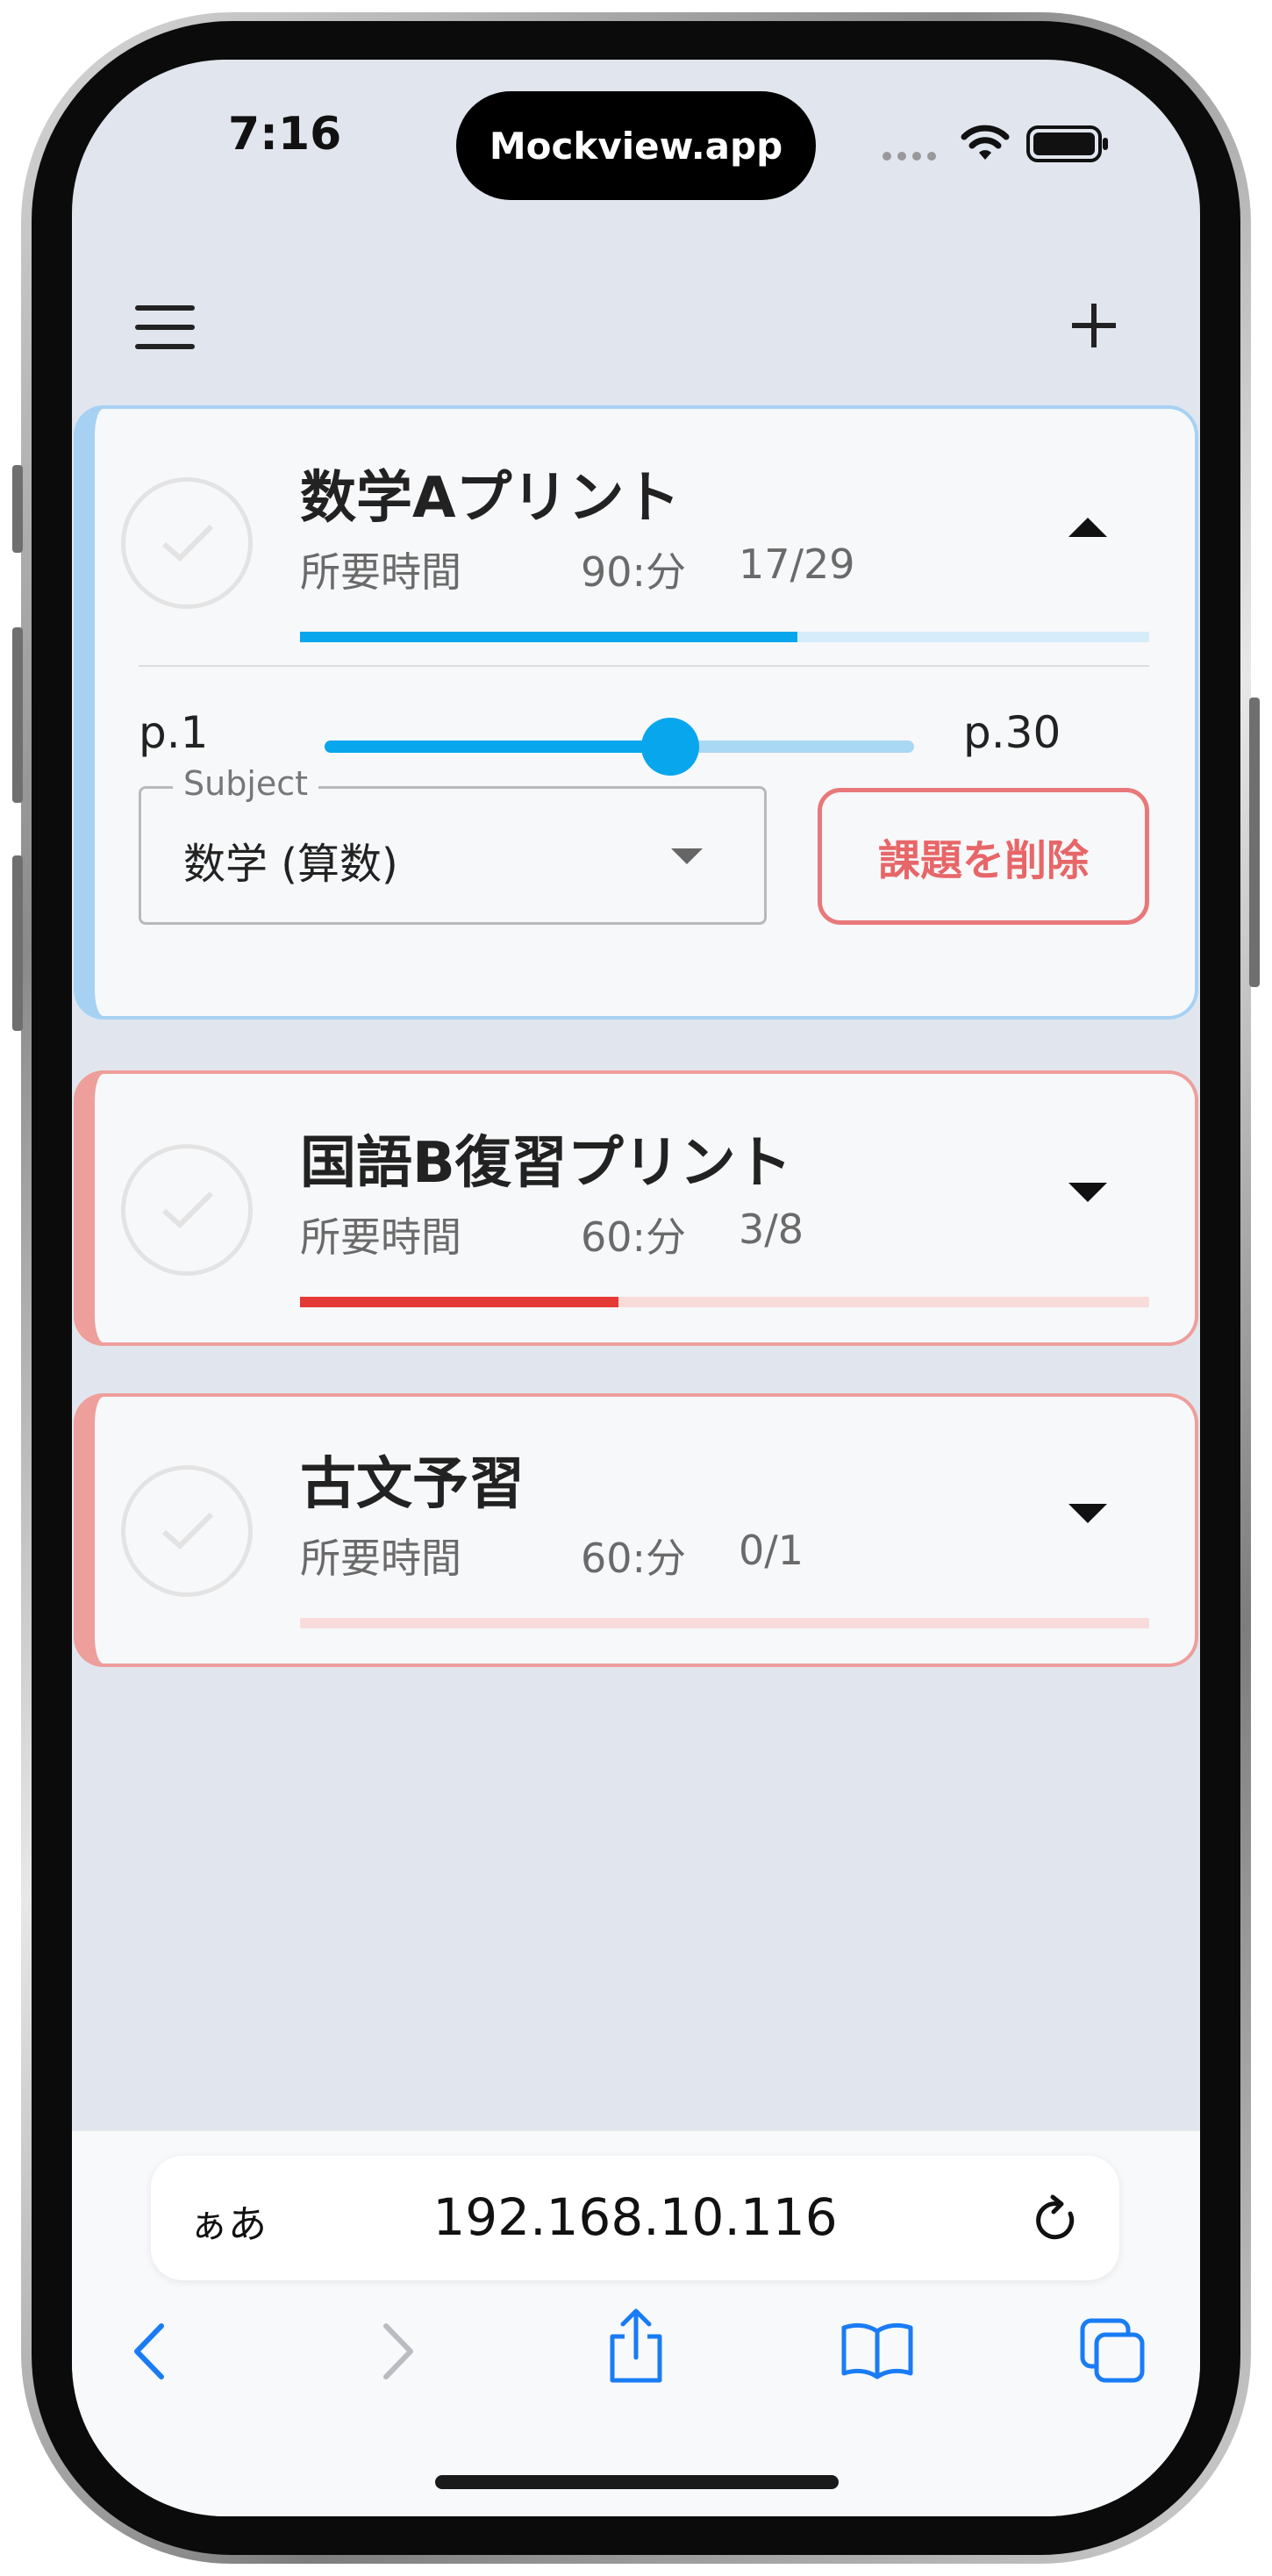 The height and width of the screenshot is (2576, 1272). Describe the element at coordinates (1056, 2219) in the screenshot. I see `reload-icon` at that location.